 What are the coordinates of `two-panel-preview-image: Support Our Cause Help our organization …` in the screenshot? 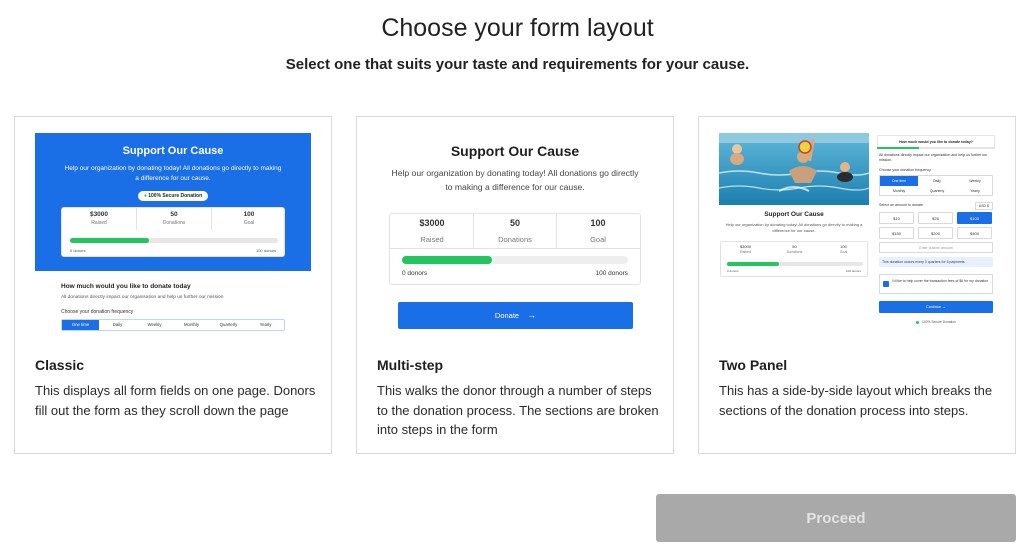 It's located at (857, 241).